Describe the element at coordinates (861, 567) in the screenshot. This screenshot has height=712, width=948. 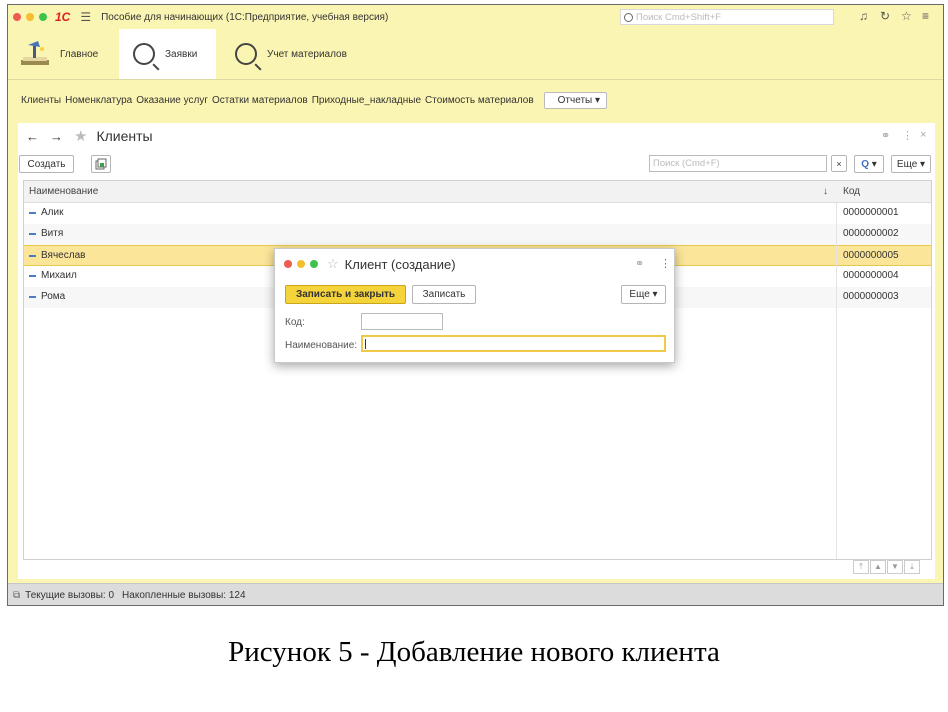
I see `scroll-top-icon: ⤒` at that location.